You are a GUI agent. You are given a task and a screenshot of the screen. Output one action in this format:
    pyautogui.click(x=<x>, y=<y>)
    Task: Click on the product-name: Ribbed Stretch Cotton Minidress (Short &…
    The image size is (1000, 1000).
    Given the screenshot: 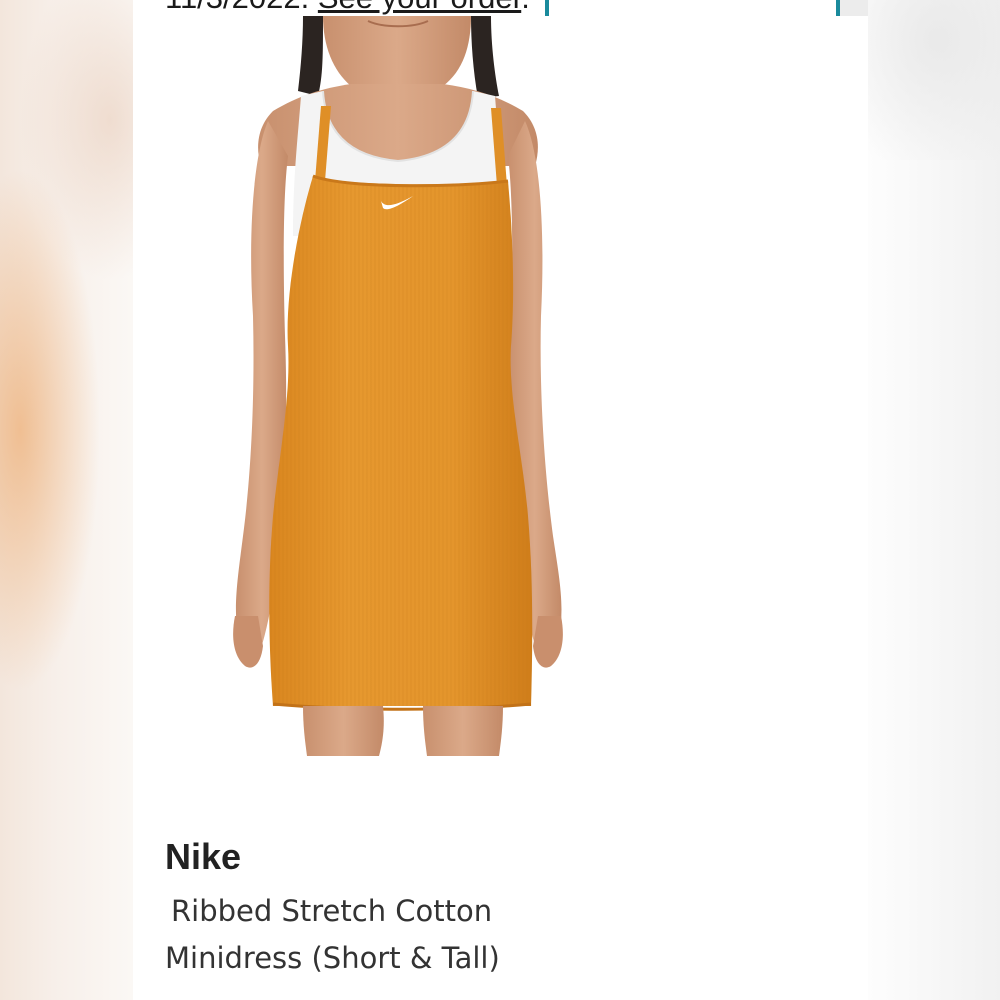 What is the action you would take?
    pyautogui.click(x=445, y=935)
    